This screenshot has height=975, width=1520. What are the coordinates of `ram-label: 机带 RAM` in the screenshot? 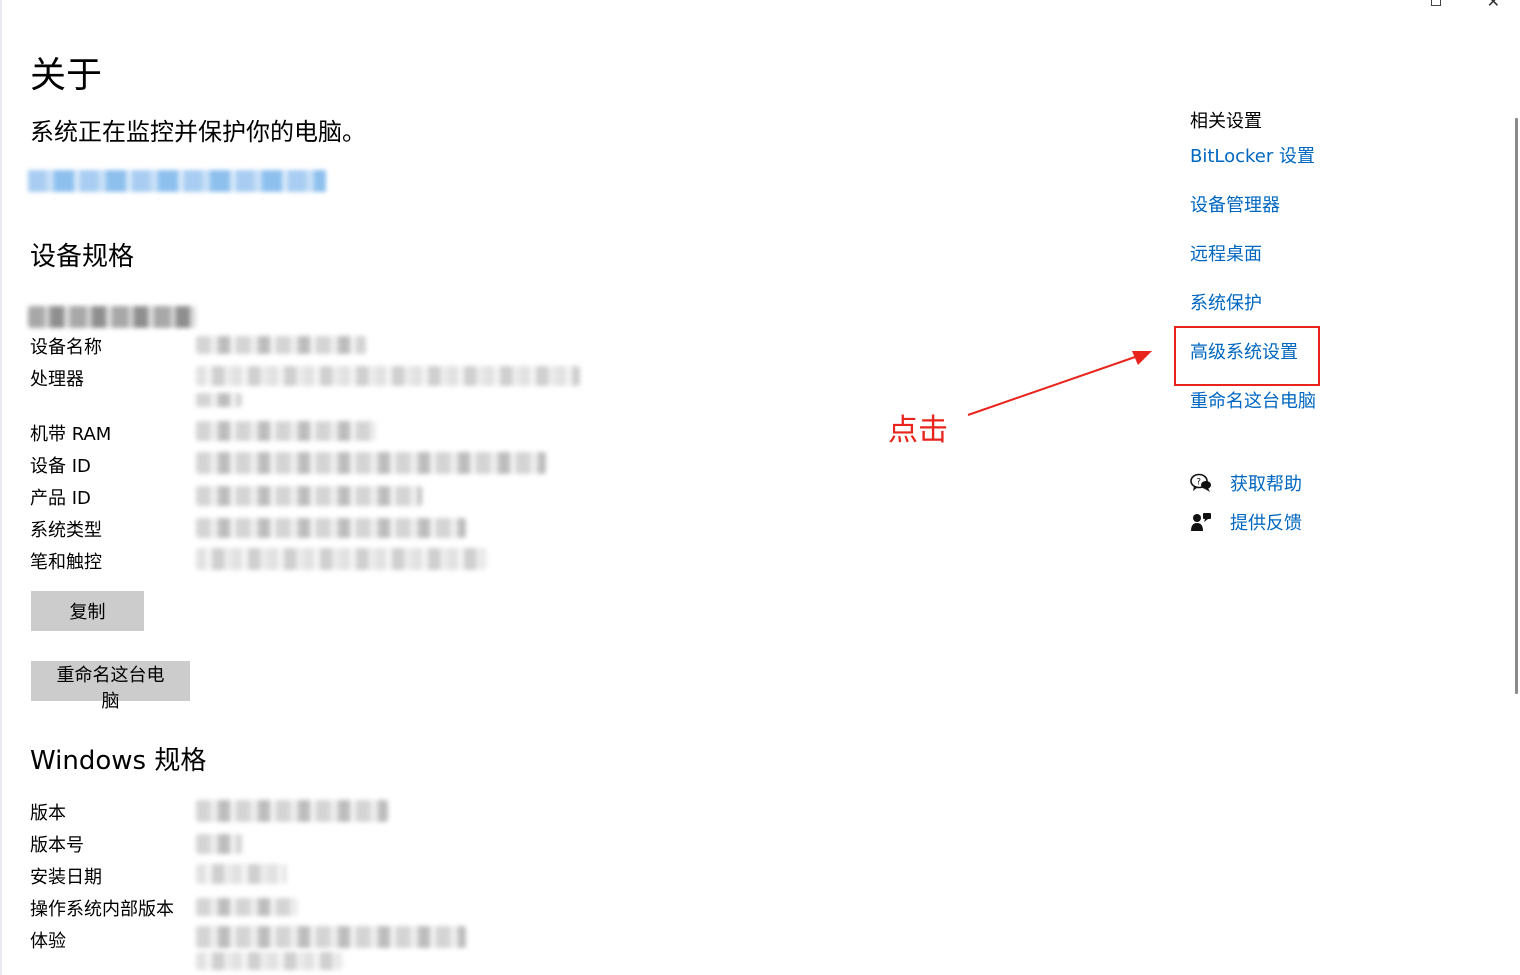 It's located at (71, 434).